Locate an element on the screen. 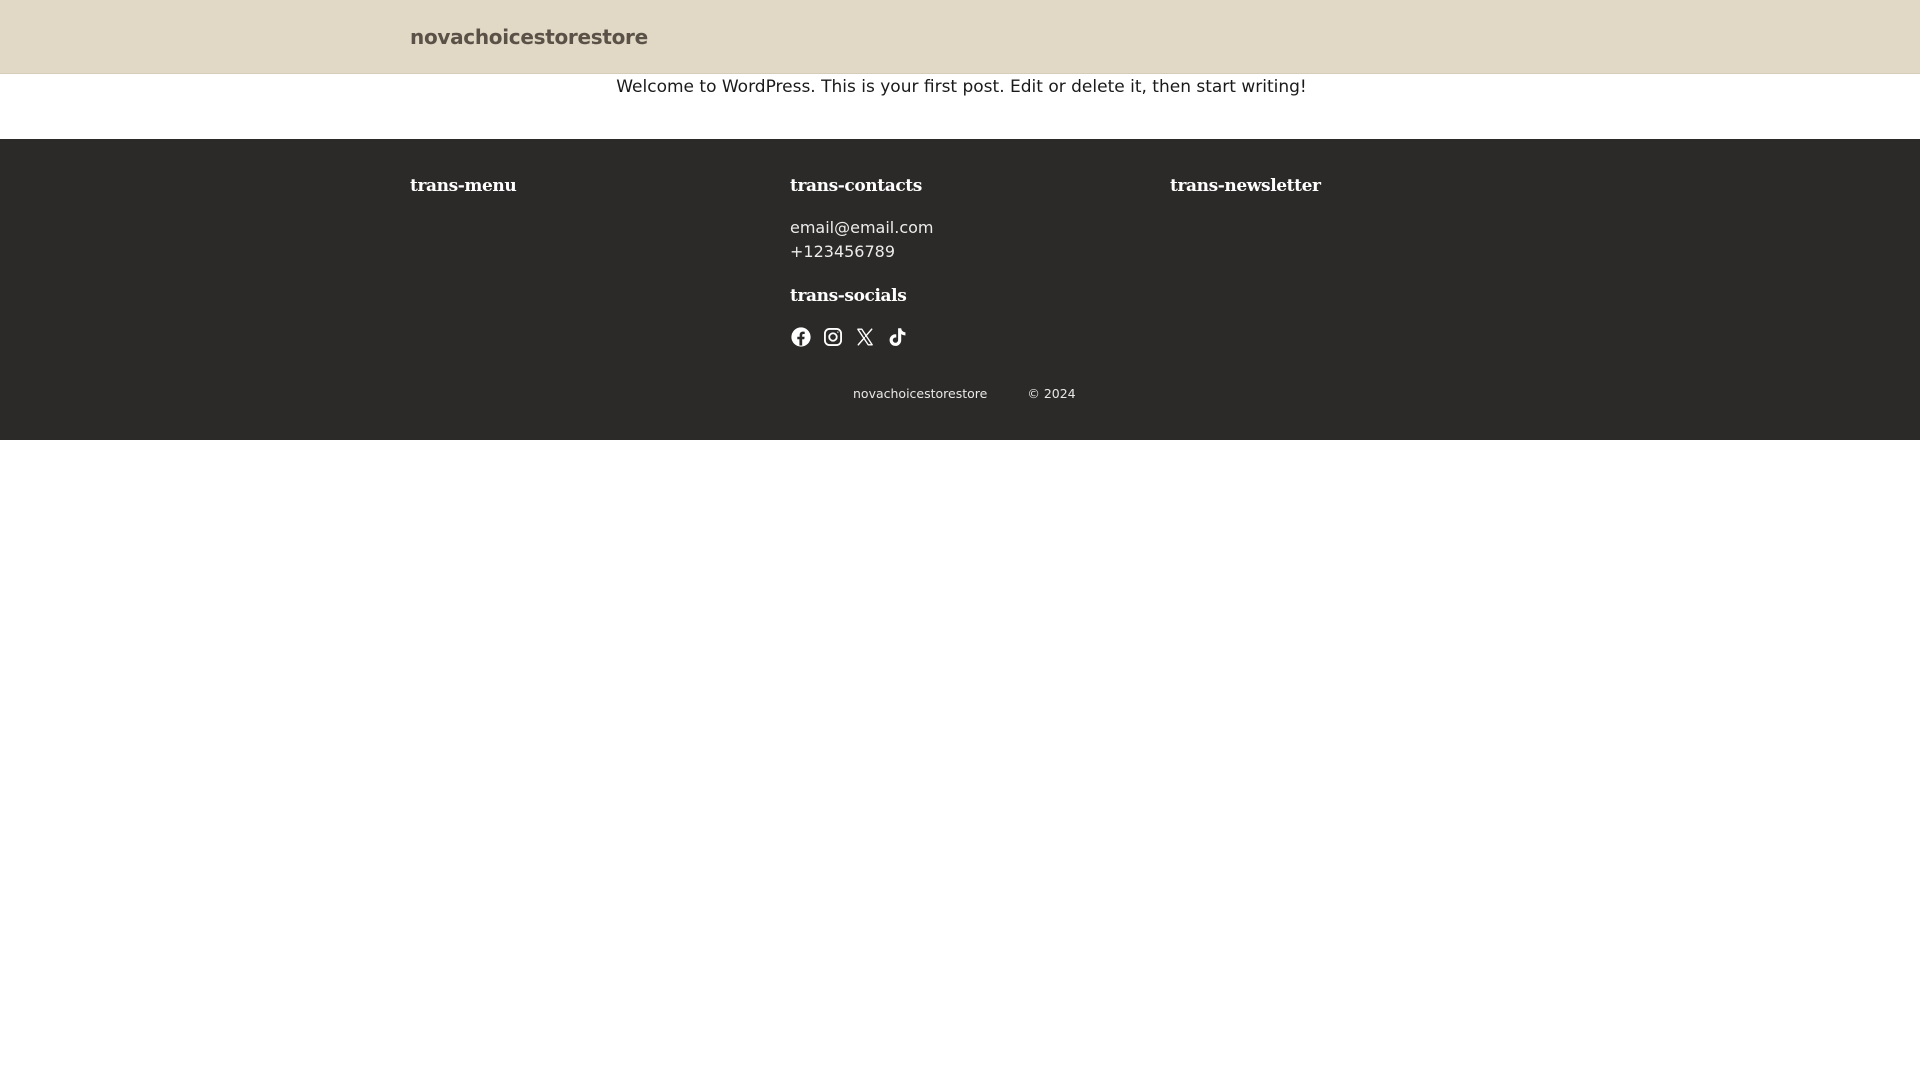 Image resolution: width=1920 pixels, height=1080 pixels. site-header: novachoicestorestore is located at coordinates (960, 37).